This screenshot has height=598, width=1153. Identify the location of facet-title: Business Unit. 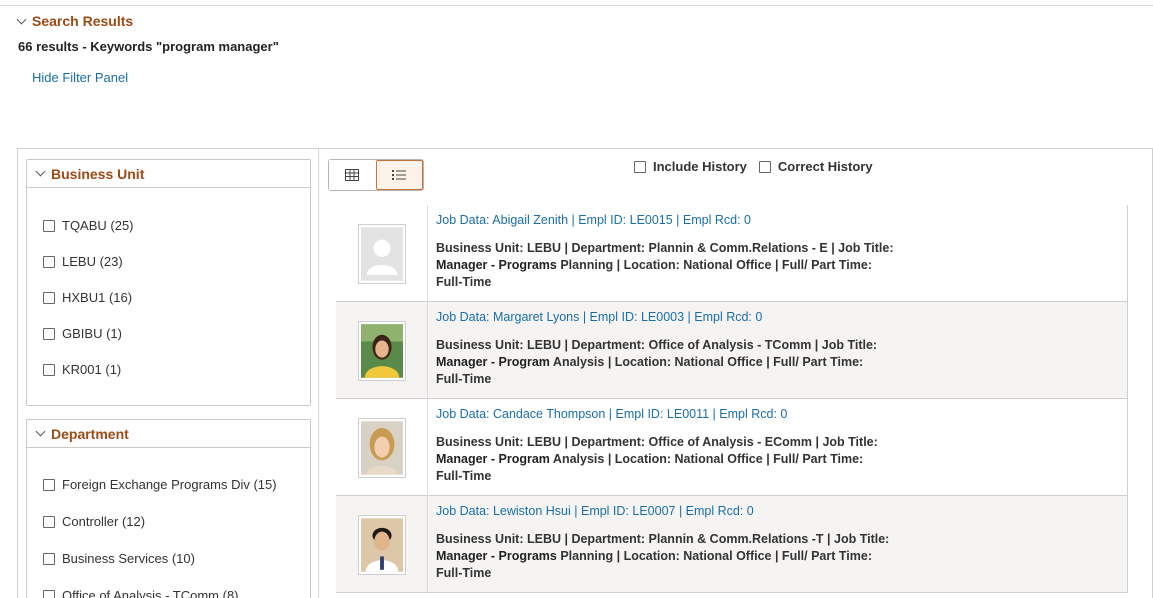
(98, 173).